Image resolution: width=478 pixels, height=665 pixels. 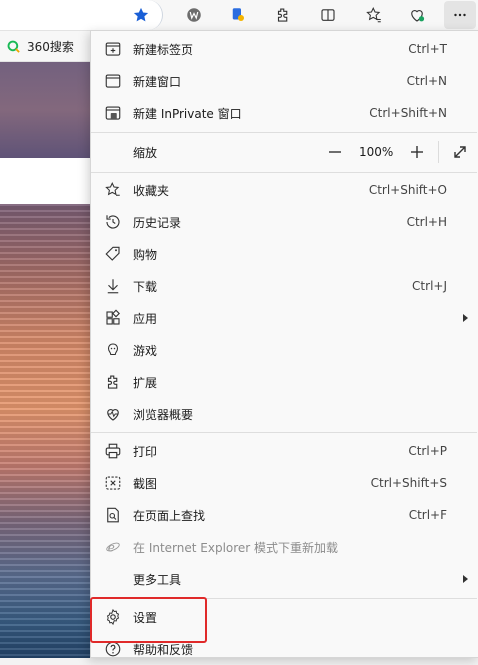 I want to click on svg-text: e, so click(x=111, y=548).